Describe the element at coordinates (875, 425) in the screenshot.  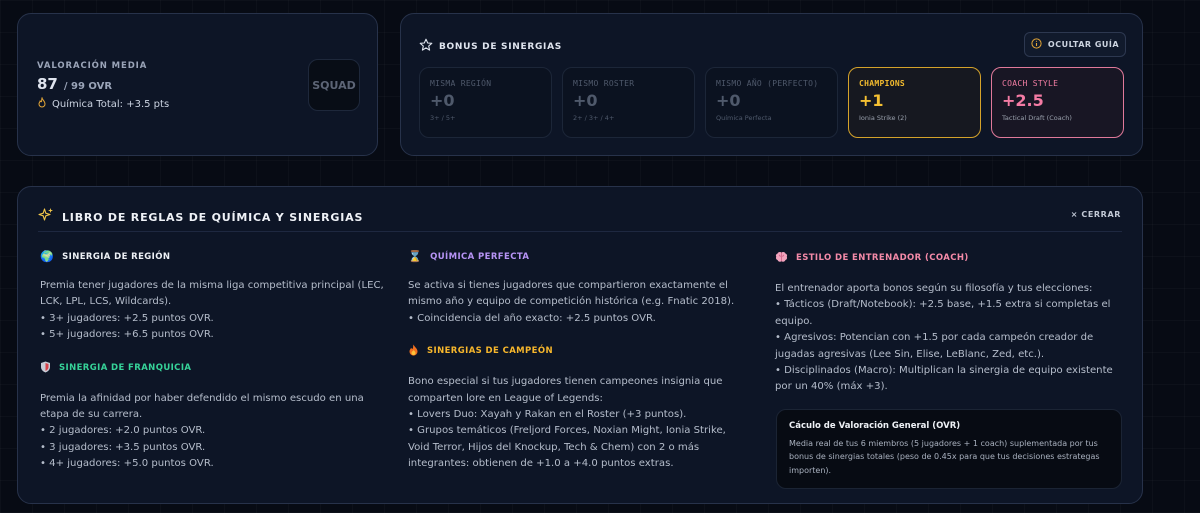
I see `ovr-title: Cáculo de Valoración General (OVR)` at that location.